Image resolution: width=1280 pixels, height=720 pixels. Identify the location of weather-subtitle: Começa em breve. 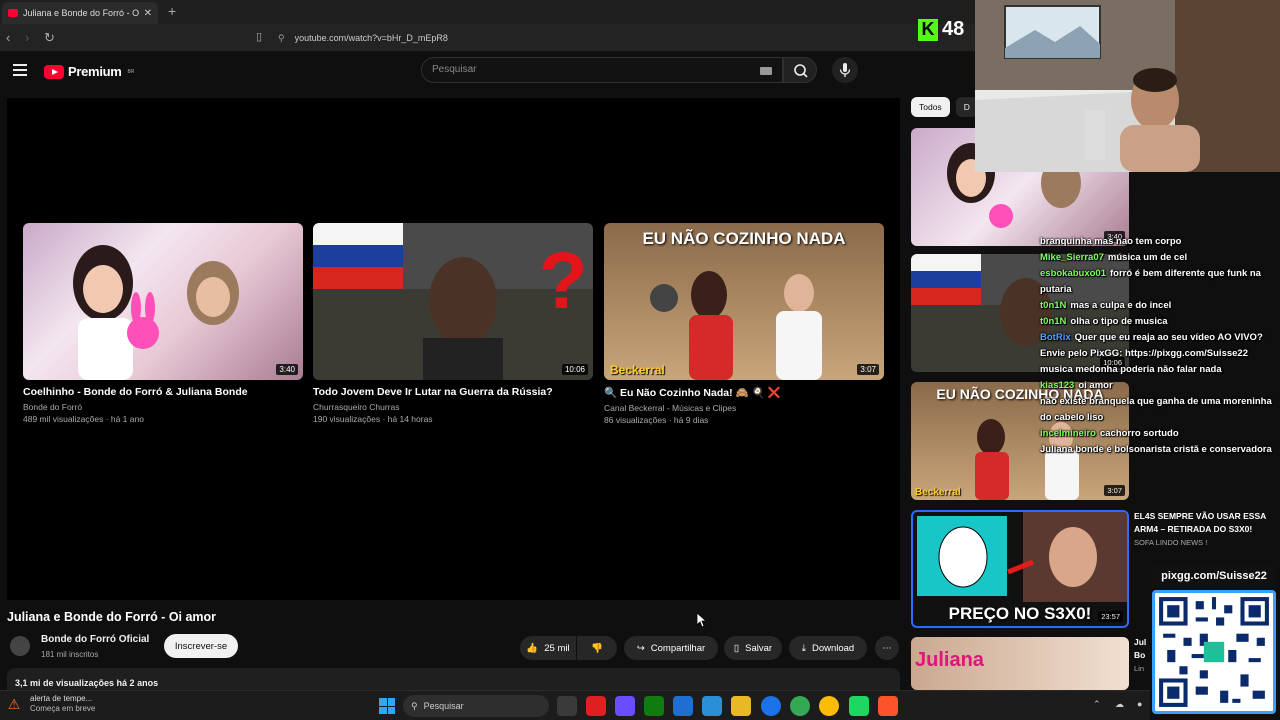
(63, 708).